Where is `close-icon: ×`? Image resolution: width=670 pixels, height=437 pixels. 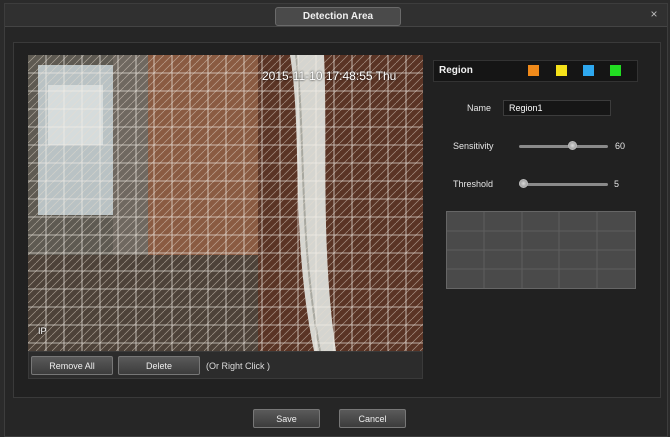 close-icon: × is located at coordinates (654, 14).